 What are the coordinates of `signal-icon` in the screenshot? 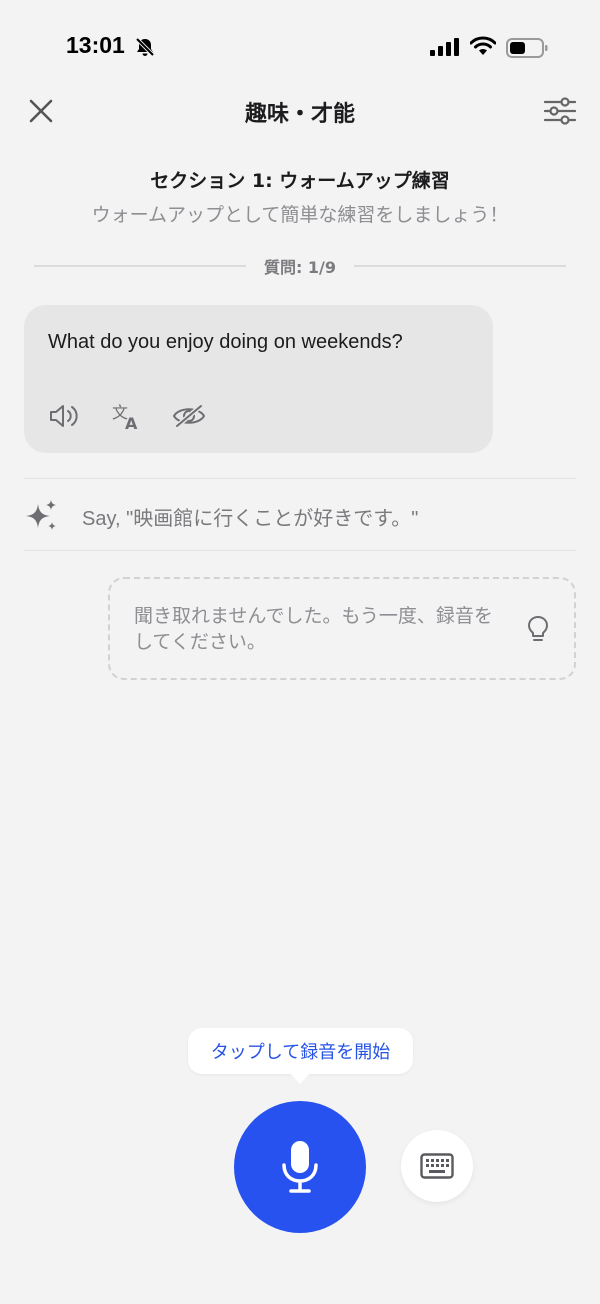 It's located at (445, 49).